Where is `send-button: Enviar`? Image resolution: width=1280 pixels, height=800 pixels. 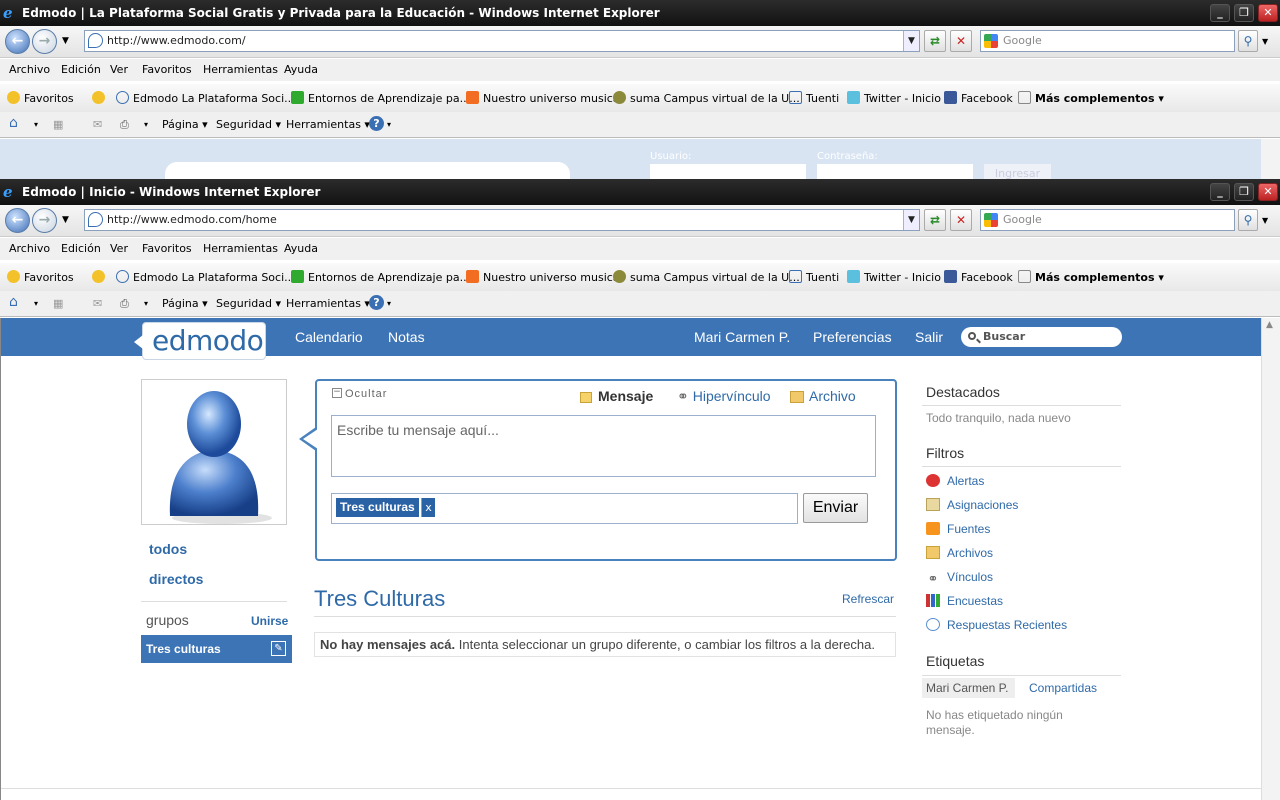 send-button: Enviar is located at coordinates (835, 508).